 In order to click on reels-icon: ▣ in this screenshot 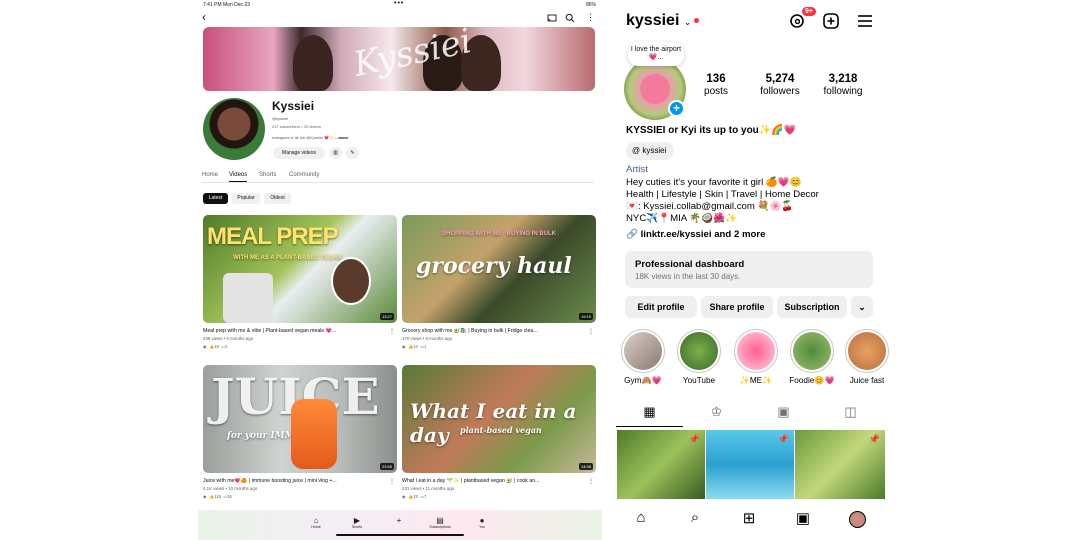, I will do `click(803, 520)`.